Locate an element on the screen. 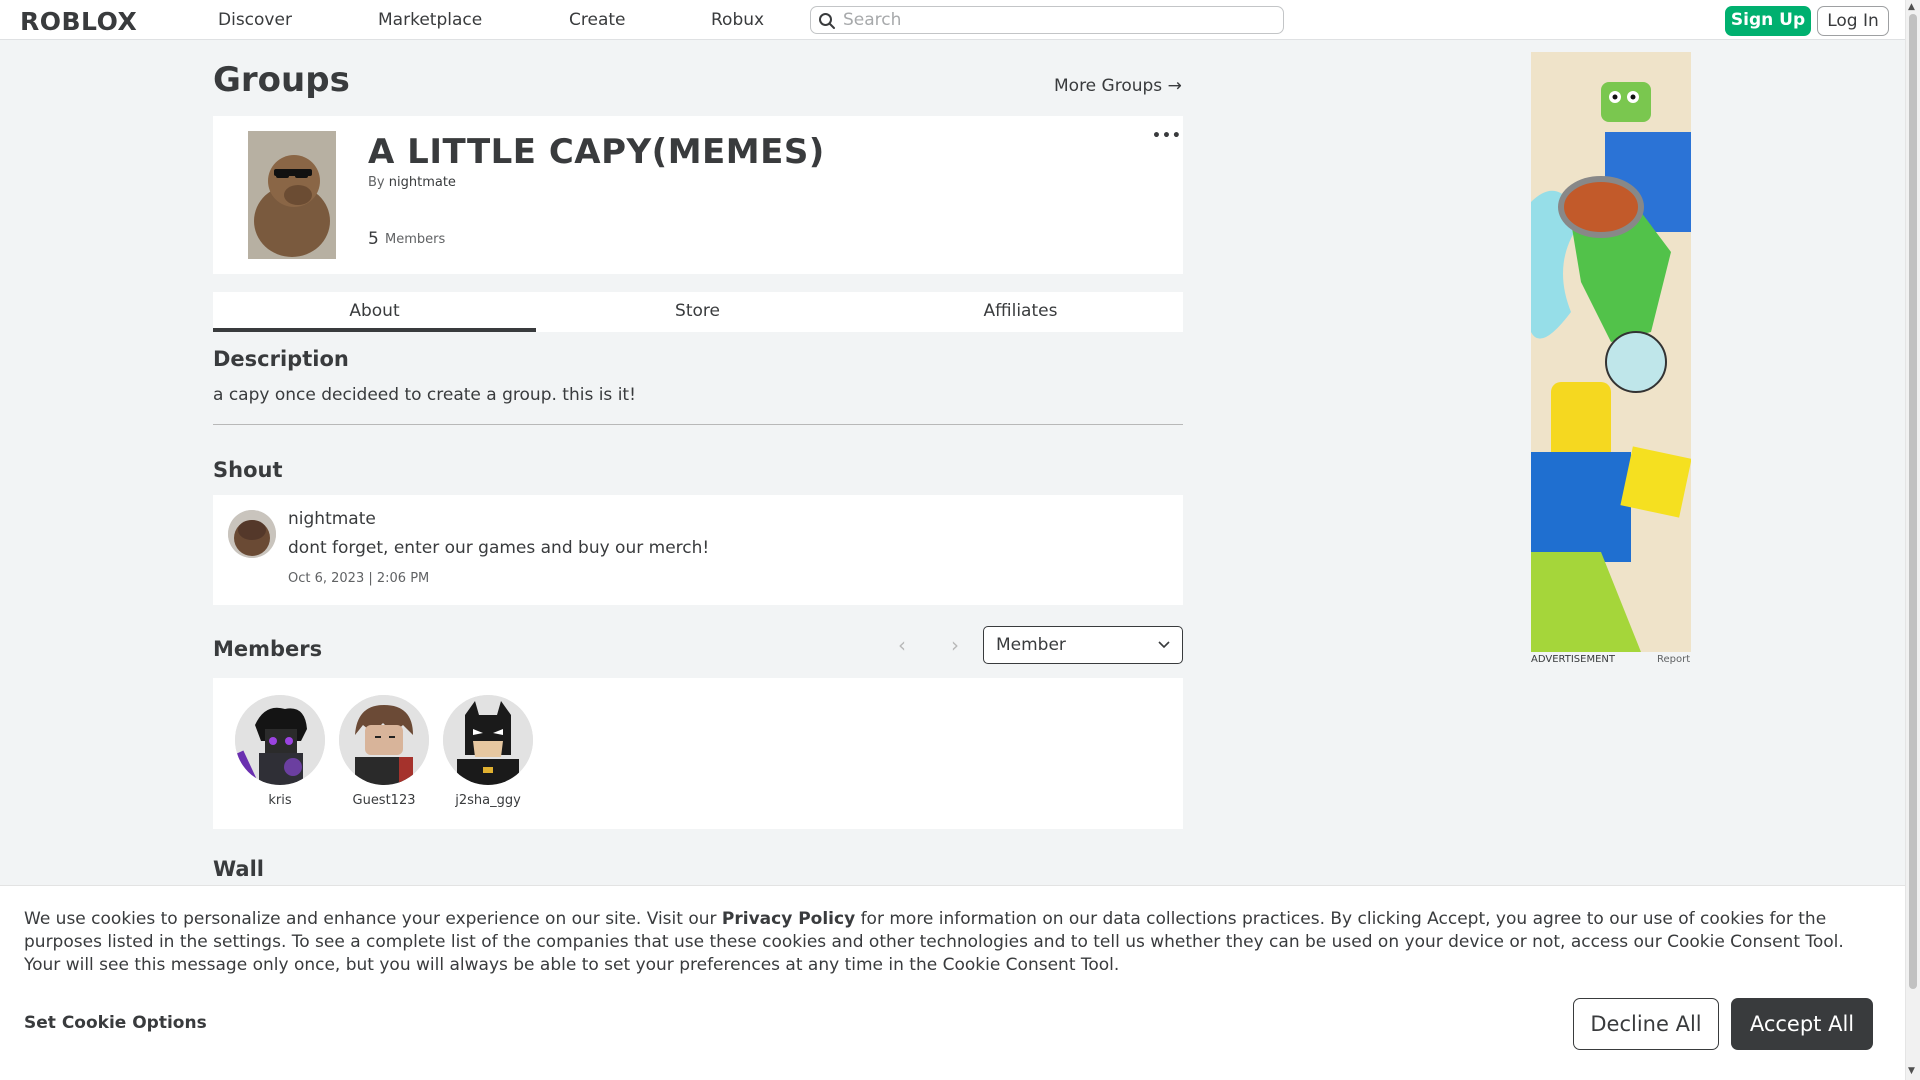 This screenshot has width=1920, height=1080. group-emblem is located at coordinates (292, 195).